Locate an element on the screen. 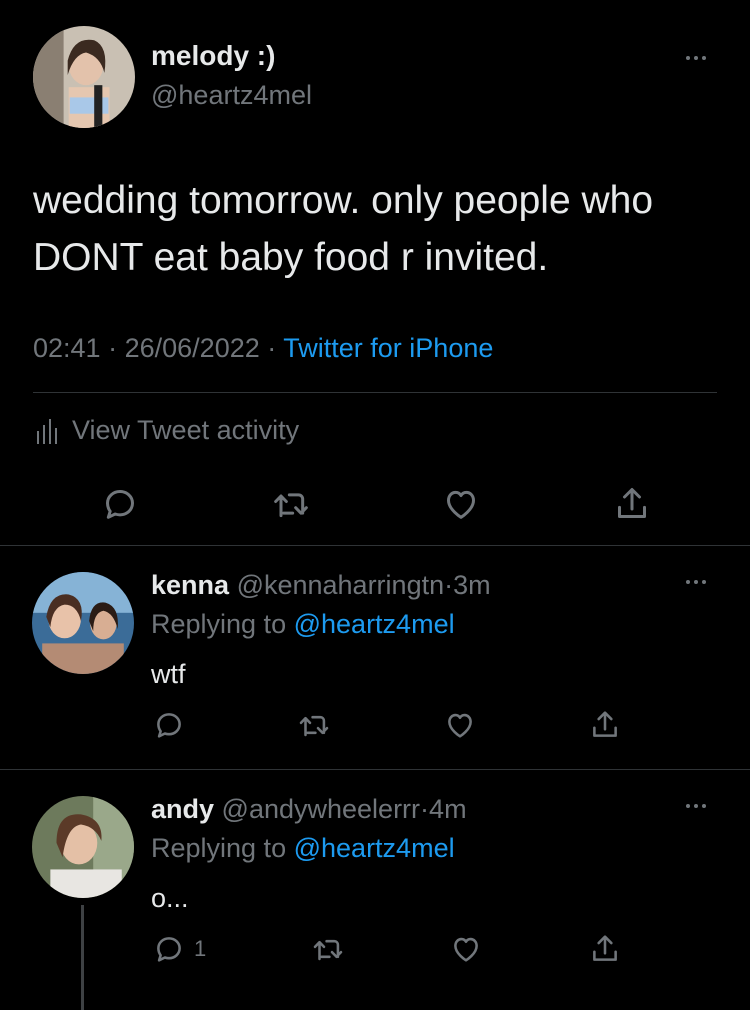 This screenshot has width=750, height=1010. reply-actions is located at coordinates (387, 725).